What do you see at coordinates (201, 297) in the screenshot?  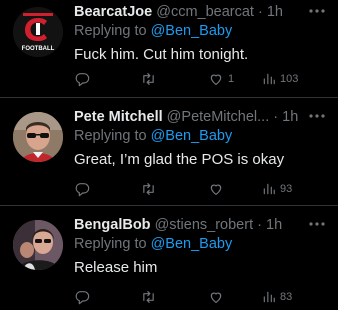 I see `tweet-actions: 83` at bounding box center [201, 297].